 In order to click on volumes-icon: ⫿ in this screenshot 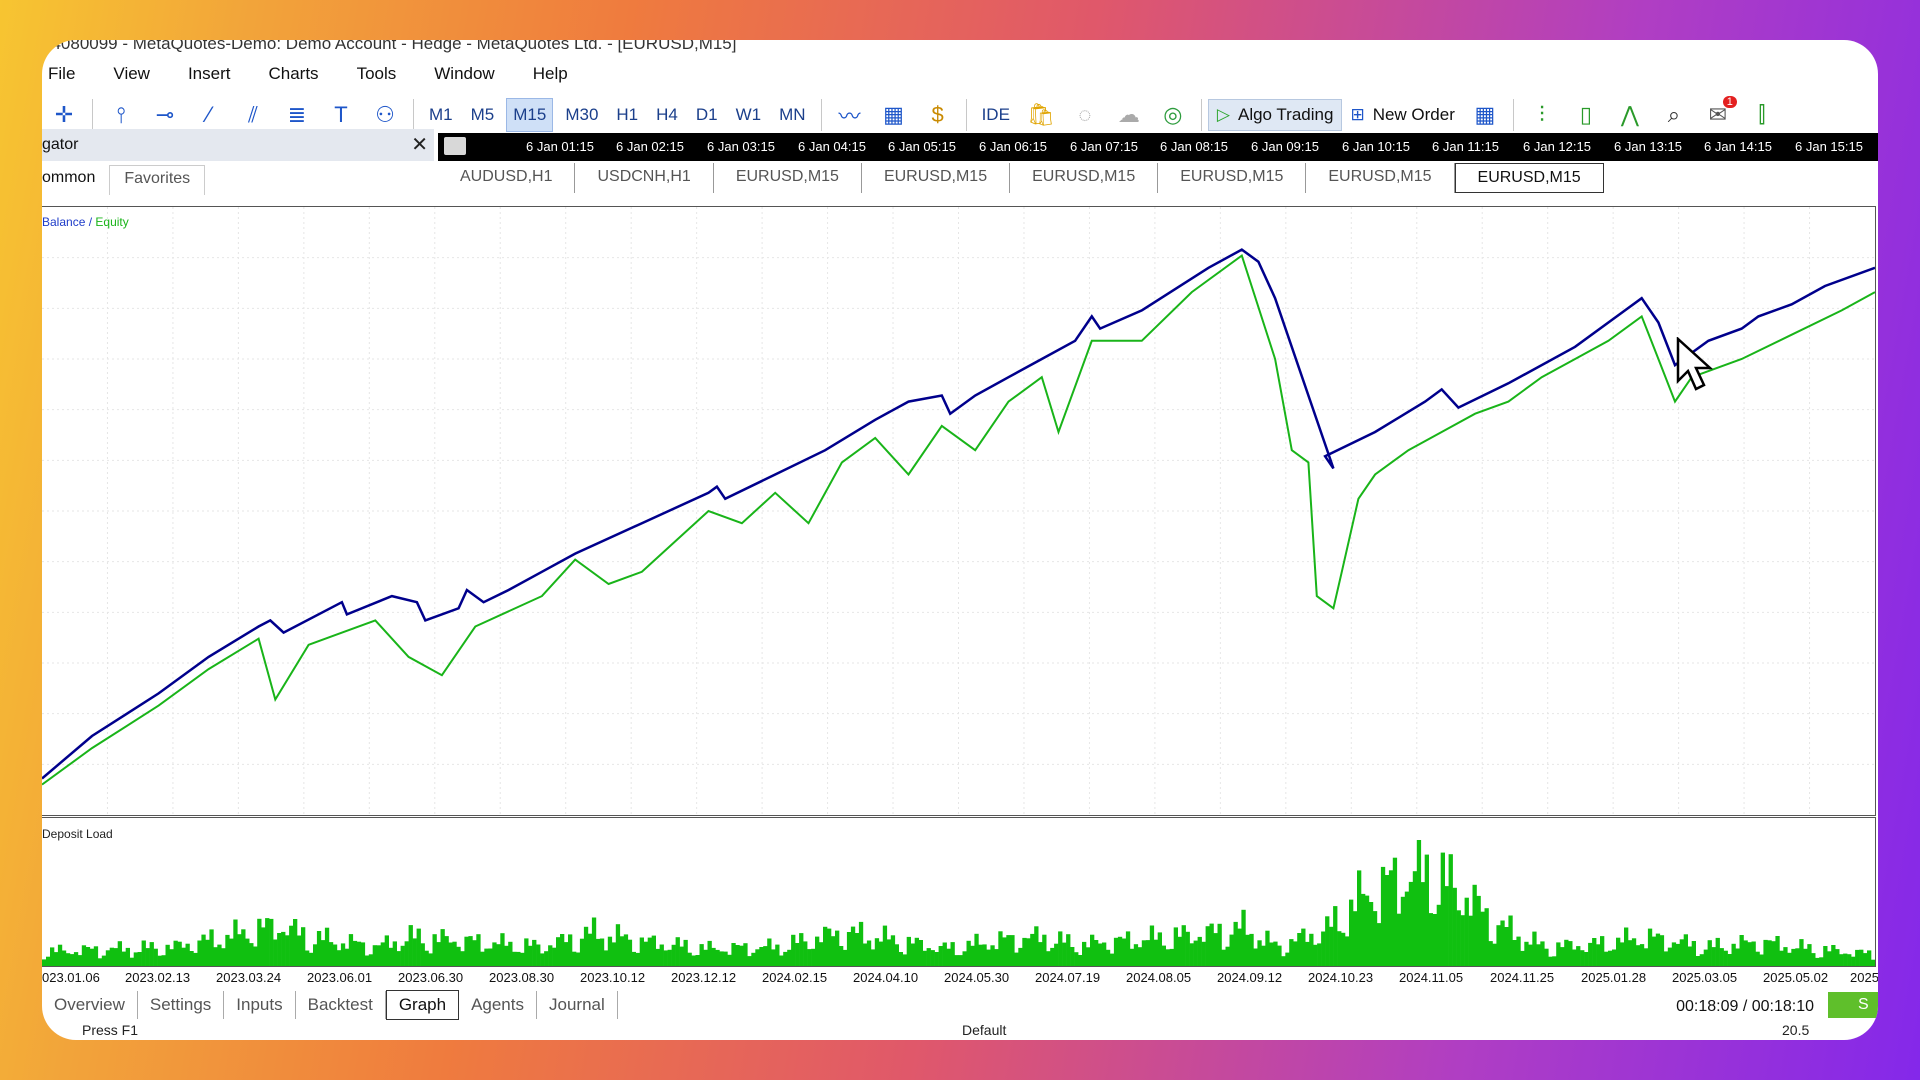, I will do `click(1762, 115)`.